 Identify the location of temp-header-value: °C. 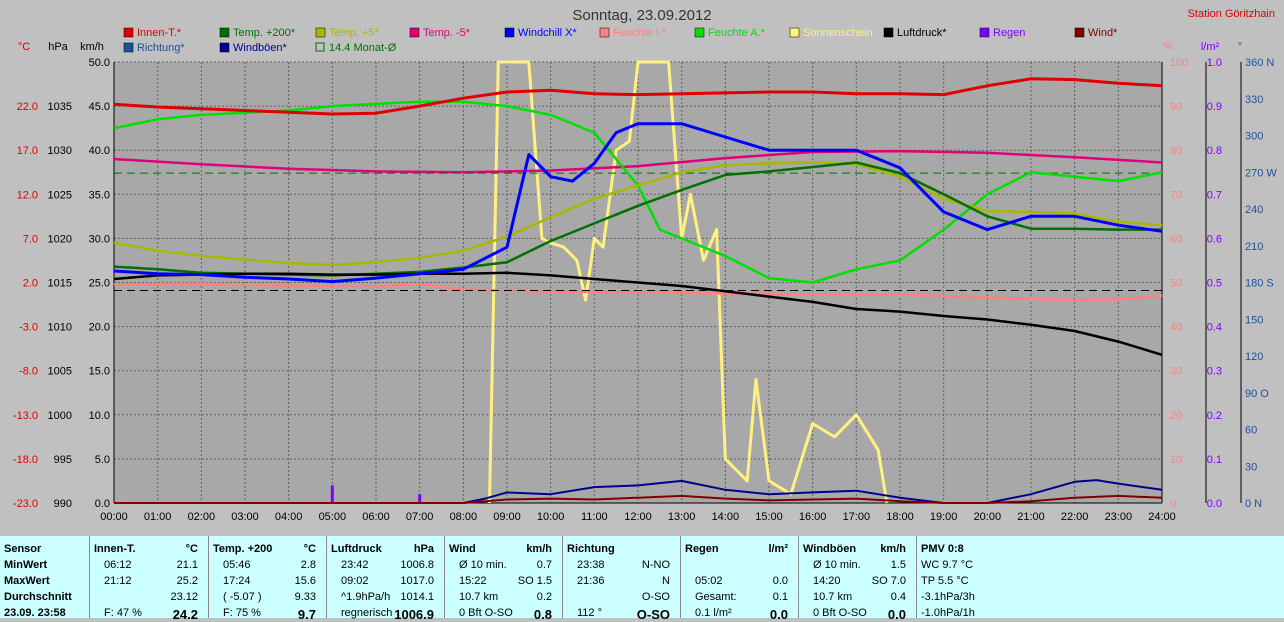
(309, 549).